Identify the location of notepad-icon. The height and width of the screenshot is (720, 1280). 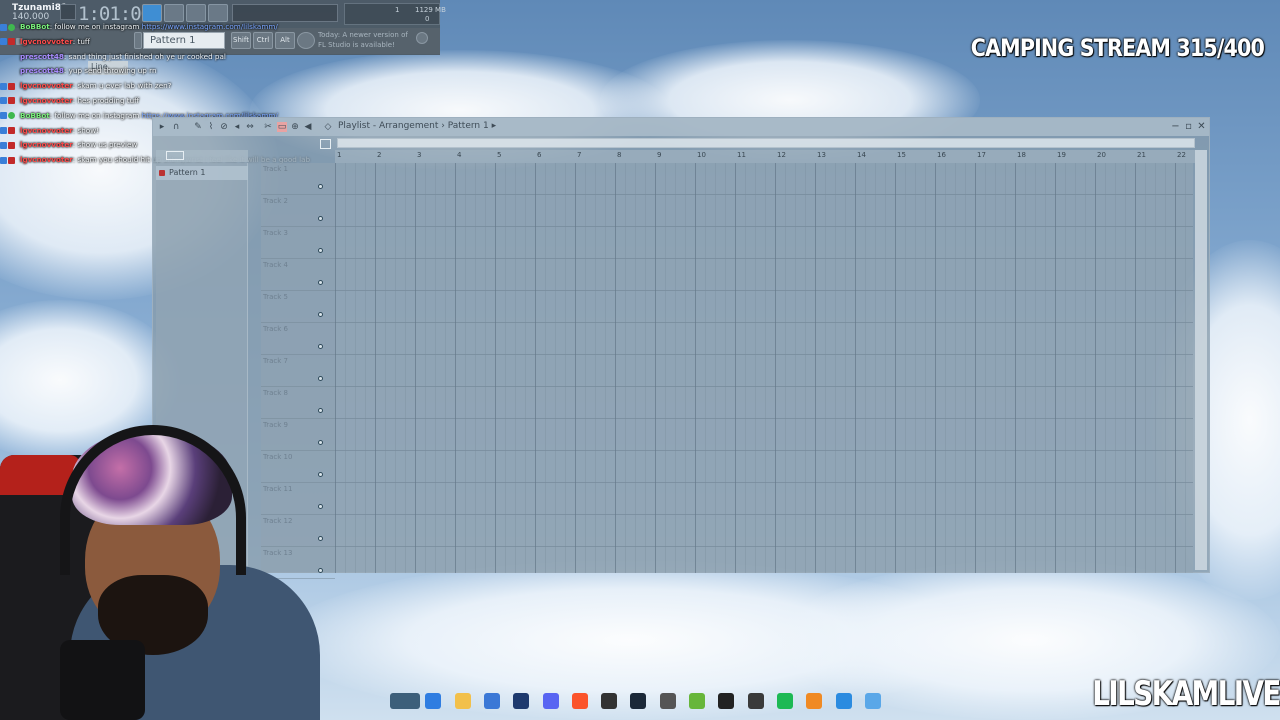
(667, 701).